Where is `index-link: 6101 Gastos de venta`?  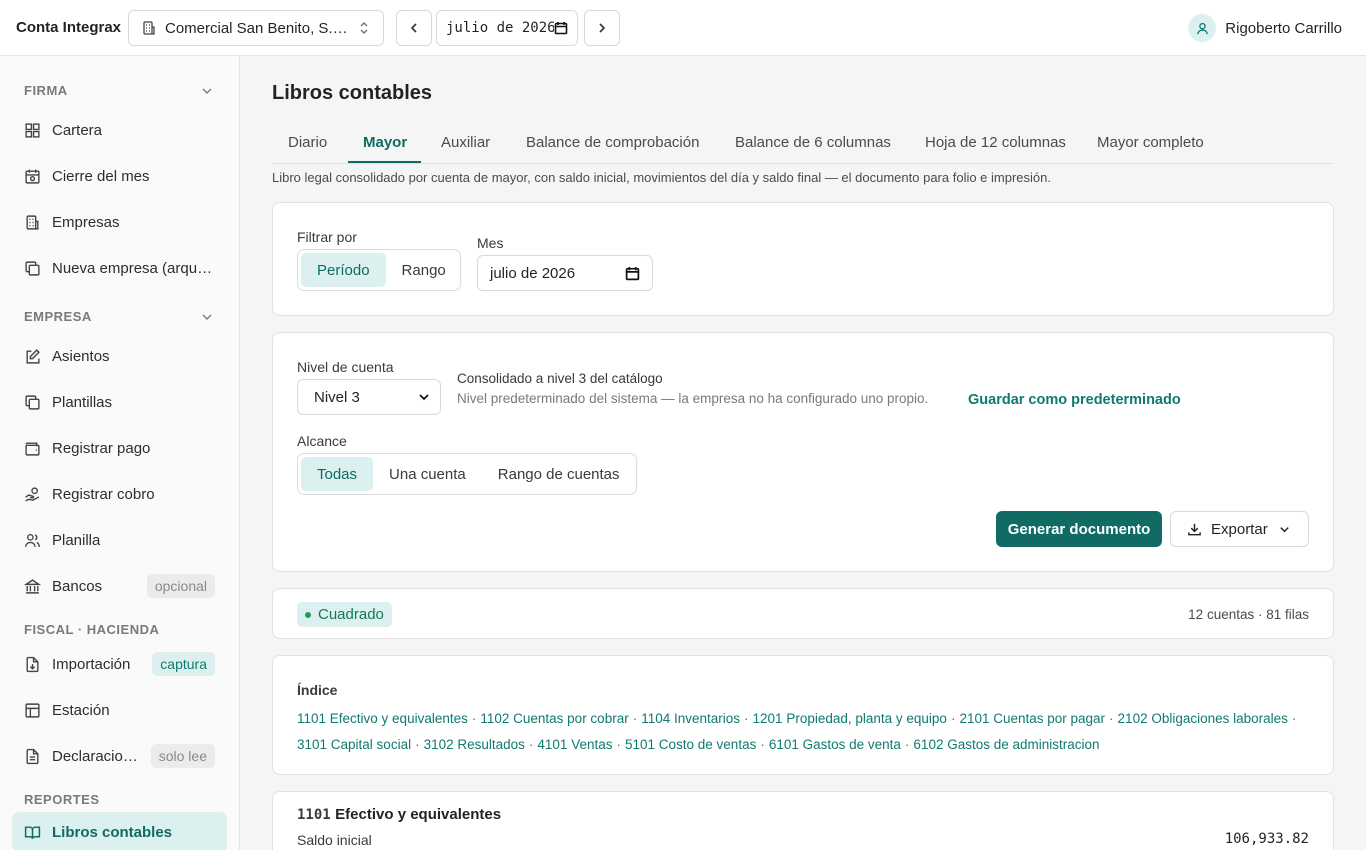 index-link: 6101 Gastos de venta is located at coordinates (835, 744).